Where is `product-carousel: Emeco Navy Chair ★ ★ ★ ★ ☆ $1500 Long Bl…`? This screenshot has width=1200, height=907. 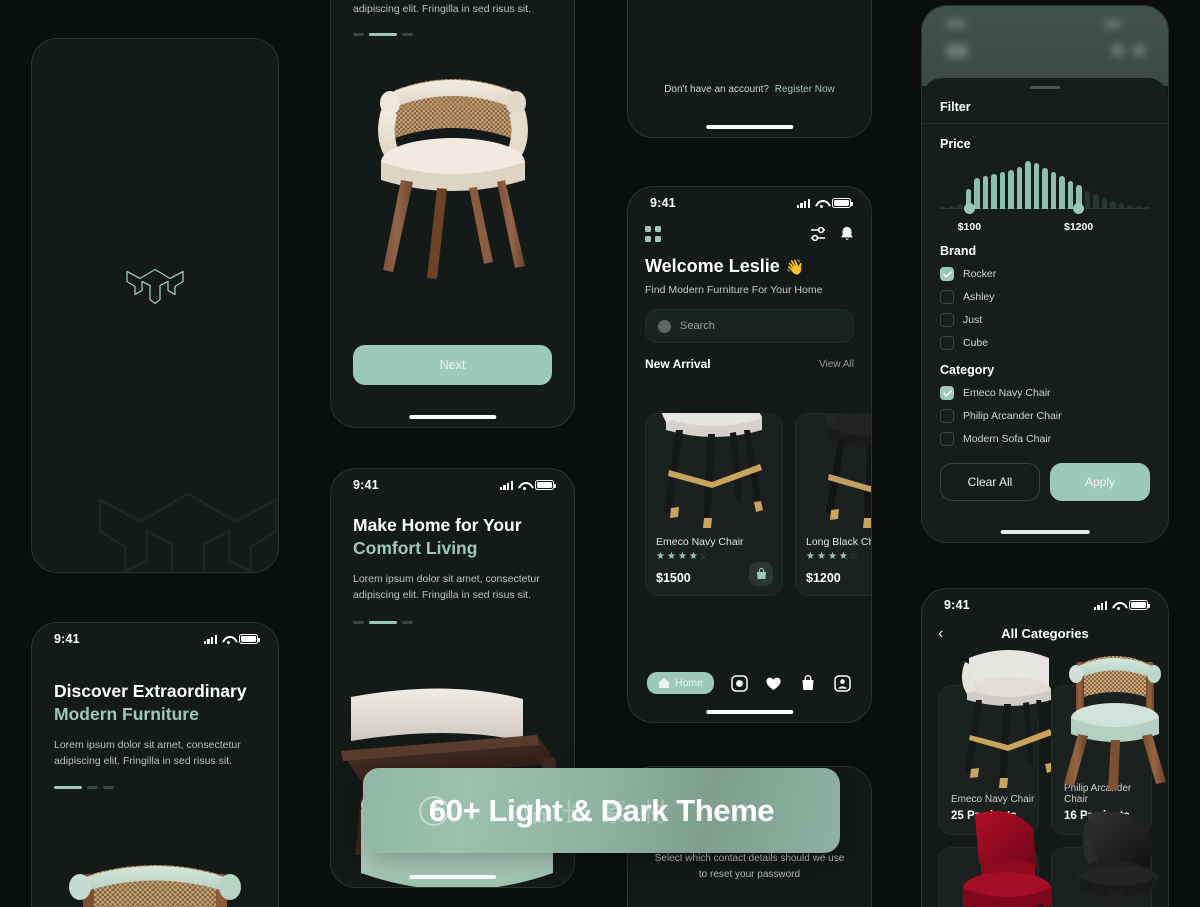 product-carousel: Emeco Navy Chair ★ ★ ★ ★ ☆ $1500 Long Bl… is located at coordinates (749, 504).